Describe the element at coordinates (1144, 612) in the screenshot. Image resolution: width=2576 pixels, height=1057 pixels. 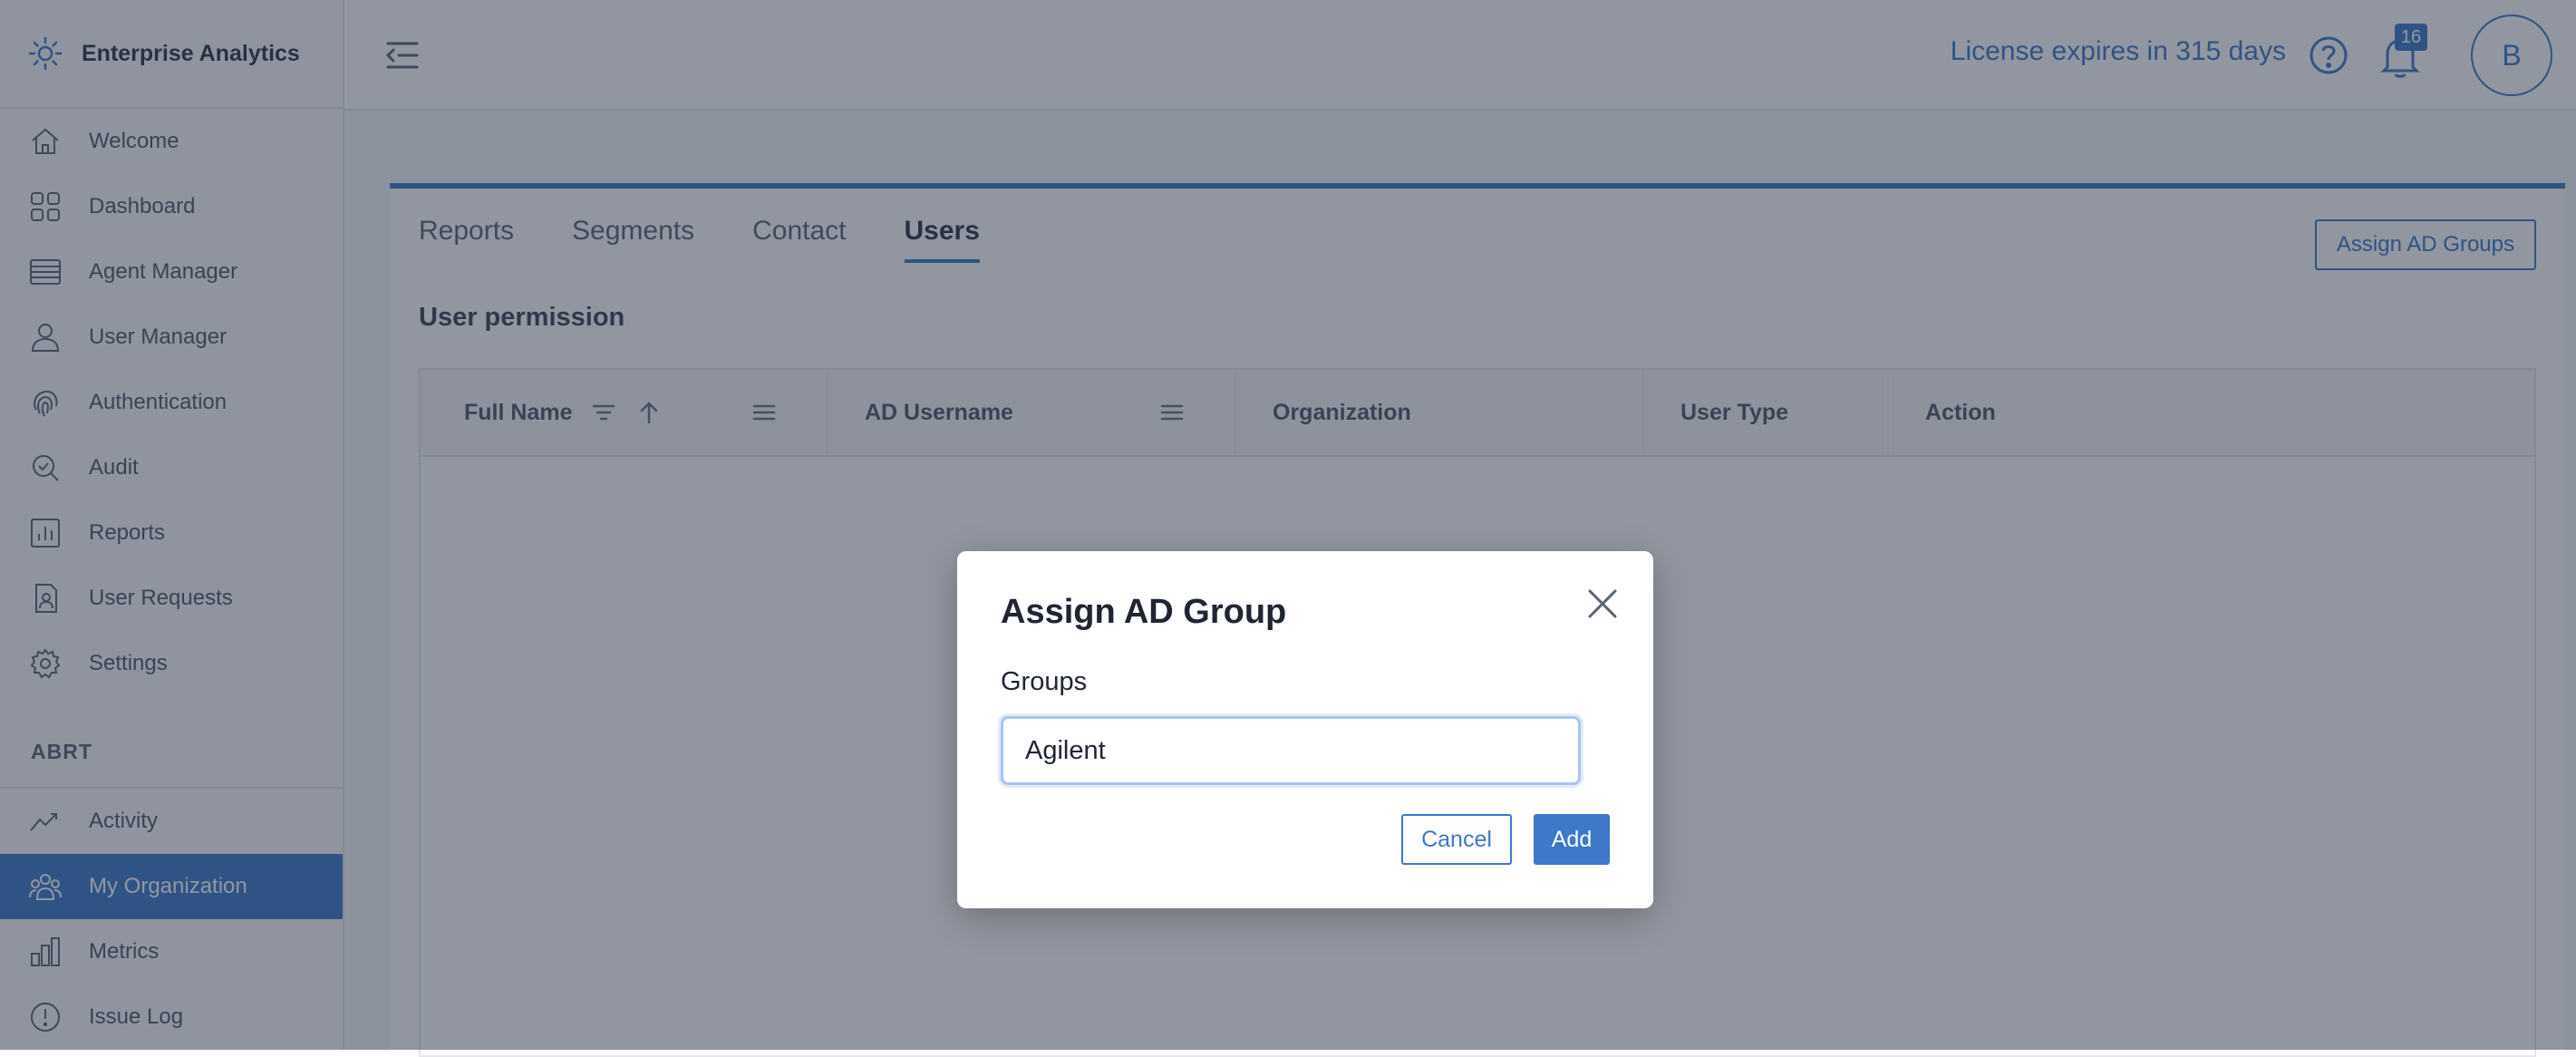
I see `dialog-title: Assign AD Group` at that location.